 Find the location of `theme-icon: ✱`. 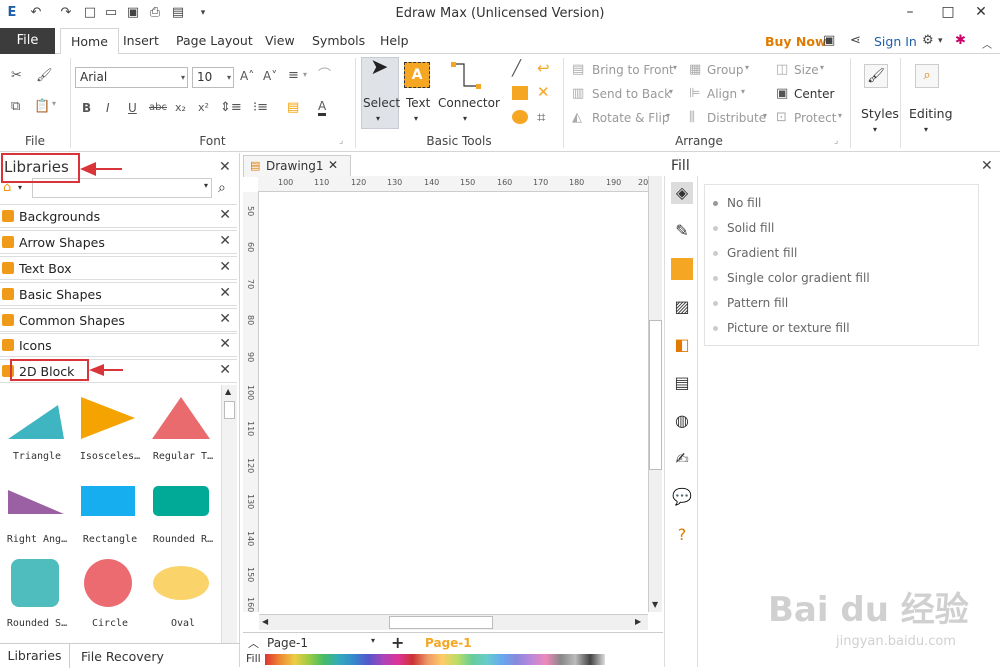

theme-icon: ✱ is located at coordinates (960, 40).